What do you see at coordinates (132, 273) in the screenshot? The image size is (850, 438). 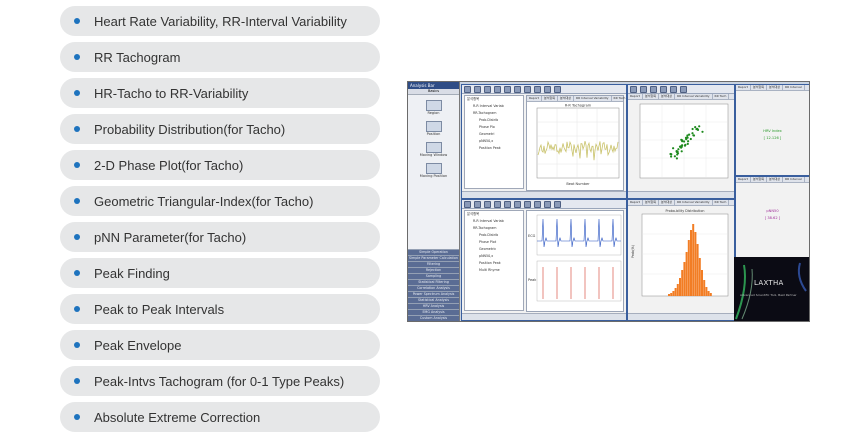 I see `feature-label: Peak Finding` at bounding box center [132, 273].